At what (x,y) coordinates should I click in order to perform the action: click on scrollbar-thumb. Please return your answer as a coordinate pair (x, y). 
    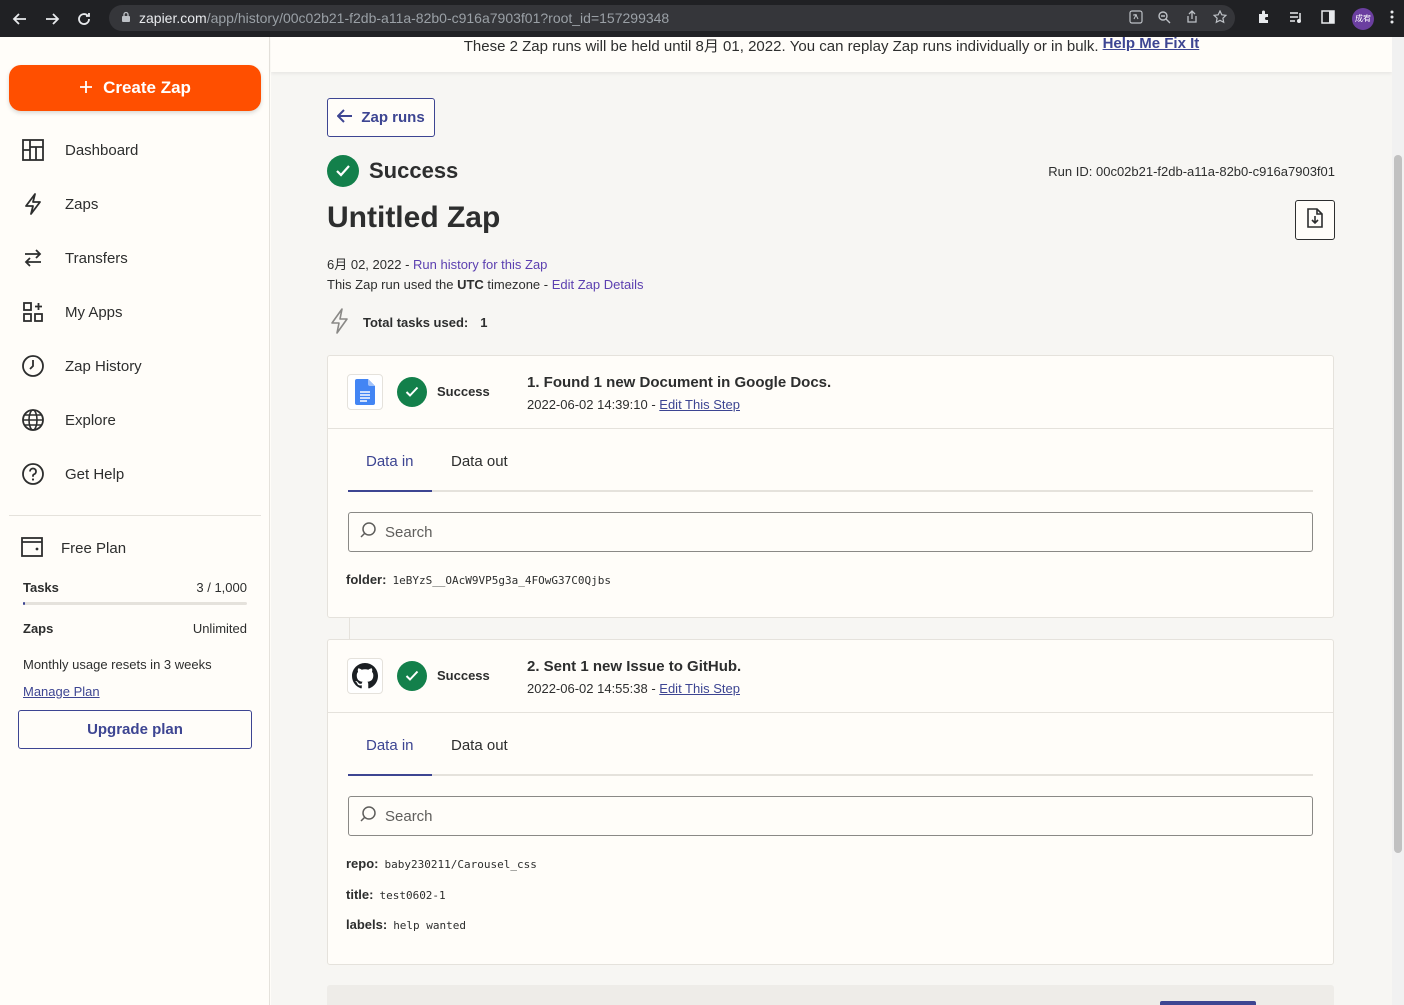
    Looking at the image, I should click on (1398, 504).